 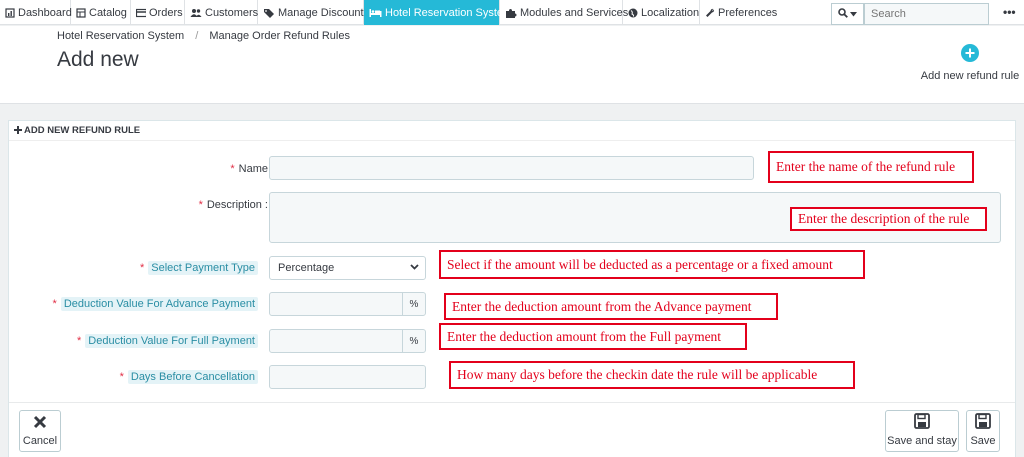 I want to click on nav-manage-discounts: Manage Discounts, so click(x=313, y=12).